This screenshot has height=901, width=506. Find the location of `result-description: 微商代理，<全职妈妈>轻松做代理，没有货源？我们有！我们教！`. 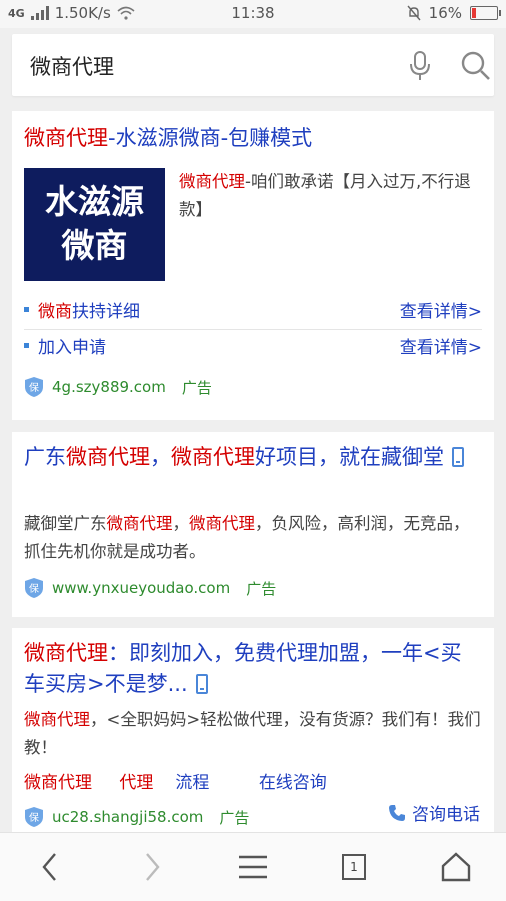

result-description: 微商代理，<全职妈妈>轻松做代理，没有货源？我们有！我们教！ is located at coordinates (253, 734).